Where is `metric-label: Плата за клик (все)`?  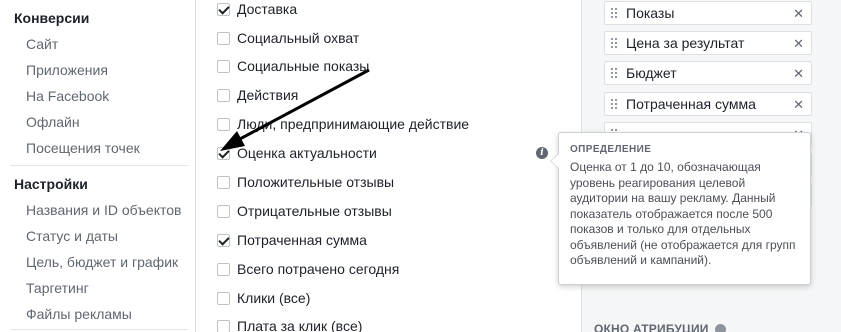
metric-label: Плата за клик (все) is located at coordinates (300, 325).